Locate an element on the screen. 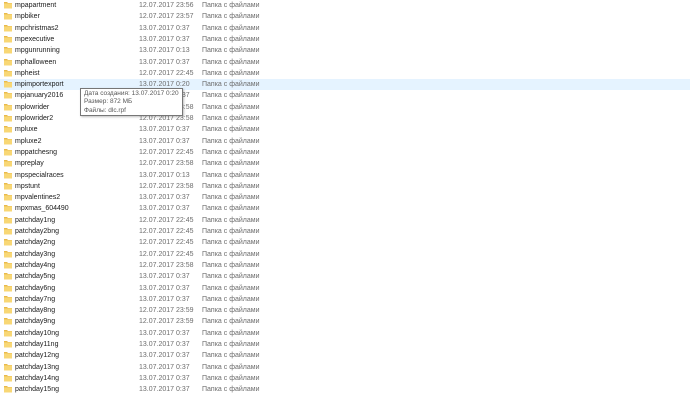 This screenshot has height=402, width=690. tooltip-files: Файлы: dlc.rpf is located at coordinates (105, 110).